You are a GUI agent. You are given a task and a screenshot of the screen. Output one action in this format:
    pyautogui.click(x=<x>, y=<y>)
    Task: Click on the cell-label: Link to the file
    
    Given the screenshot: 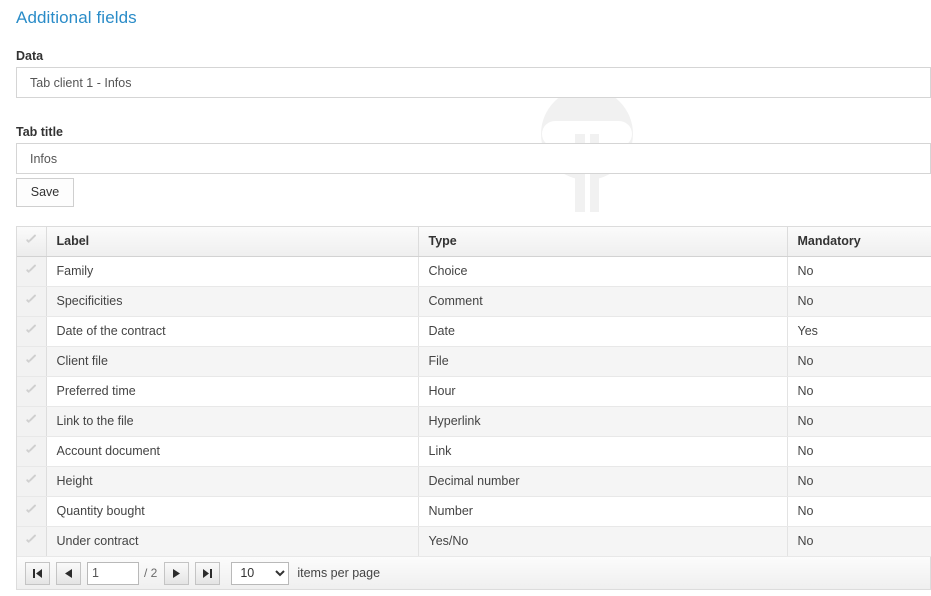 What is the action you would take?
    pyautogui.click(x=232, y=421)
    